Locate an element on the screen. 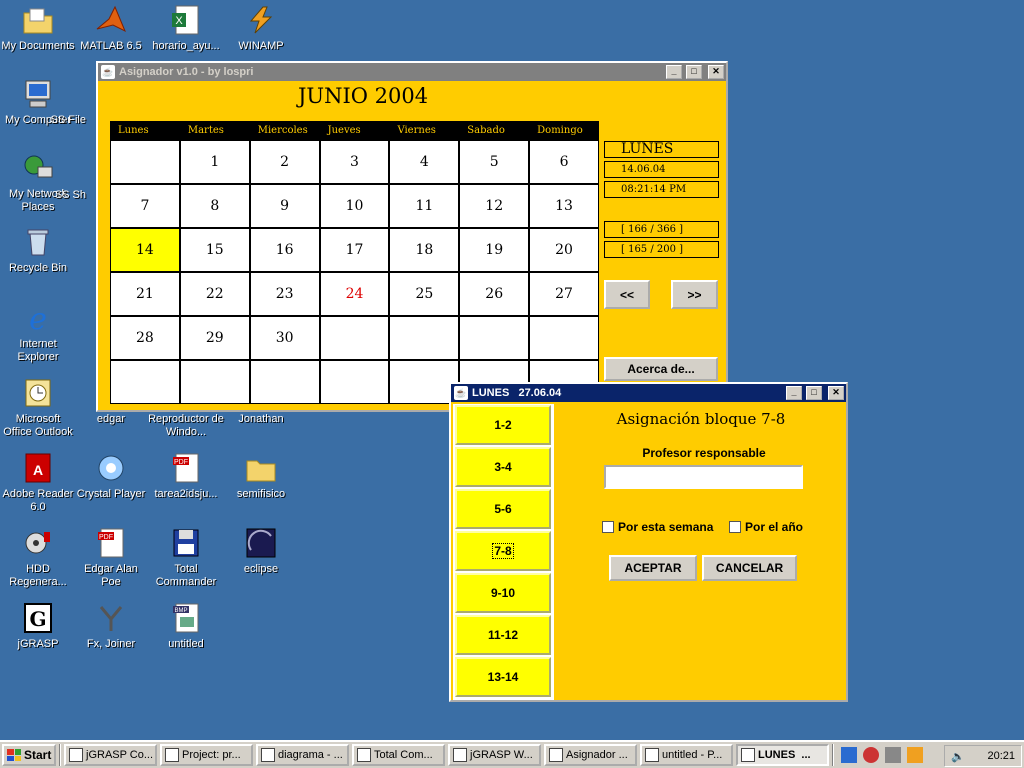  desktop-icon-internet-explorer: e Internet Explorer is located at coordinates (38, 333).